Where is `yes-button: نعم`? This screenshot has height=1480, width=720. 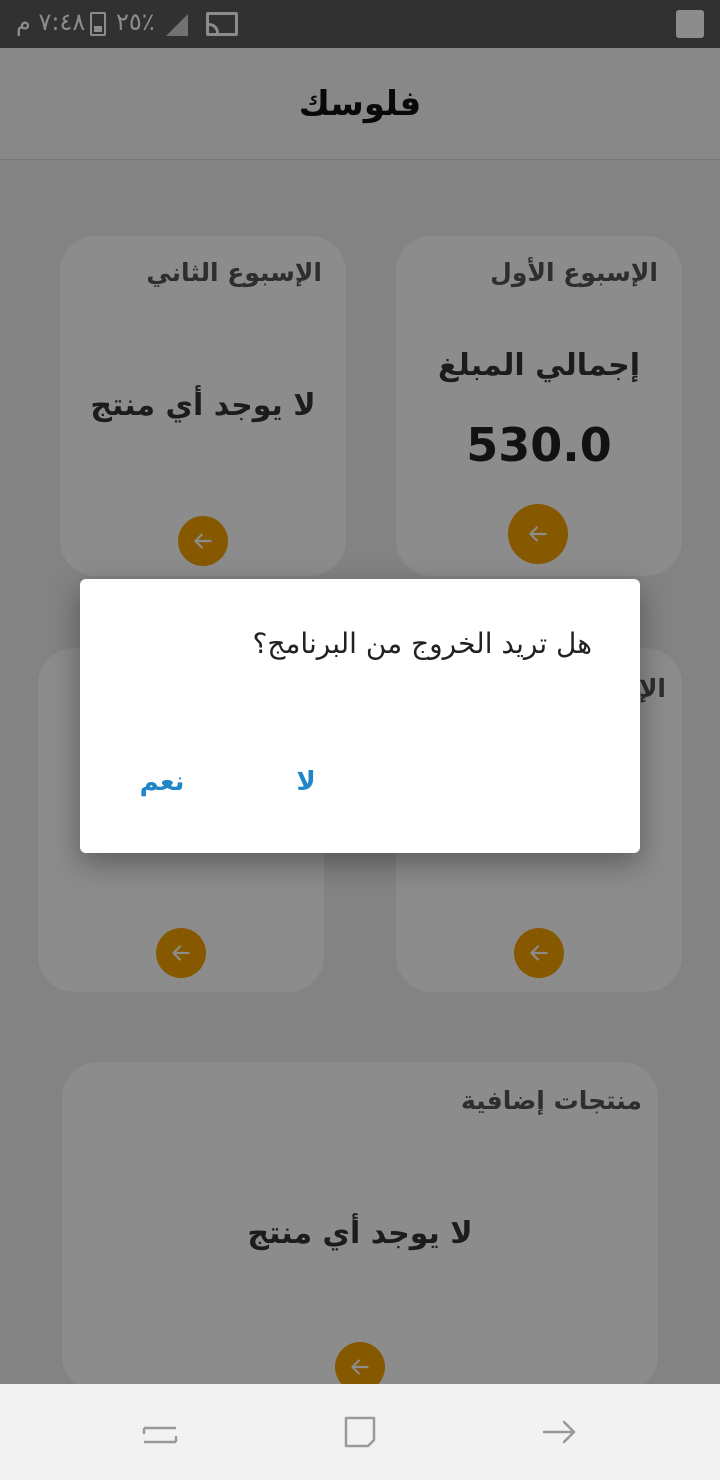
yes-button: نعم is located at coordinates (162, 782).